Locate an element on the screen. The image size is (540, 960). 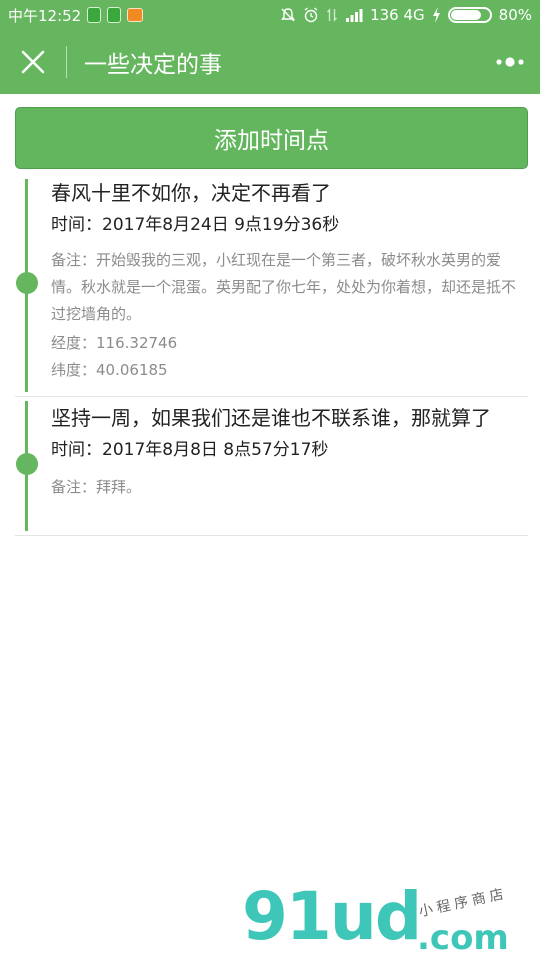
entry-note: 备注：拜拜。 is located at coordinates (96, 487).